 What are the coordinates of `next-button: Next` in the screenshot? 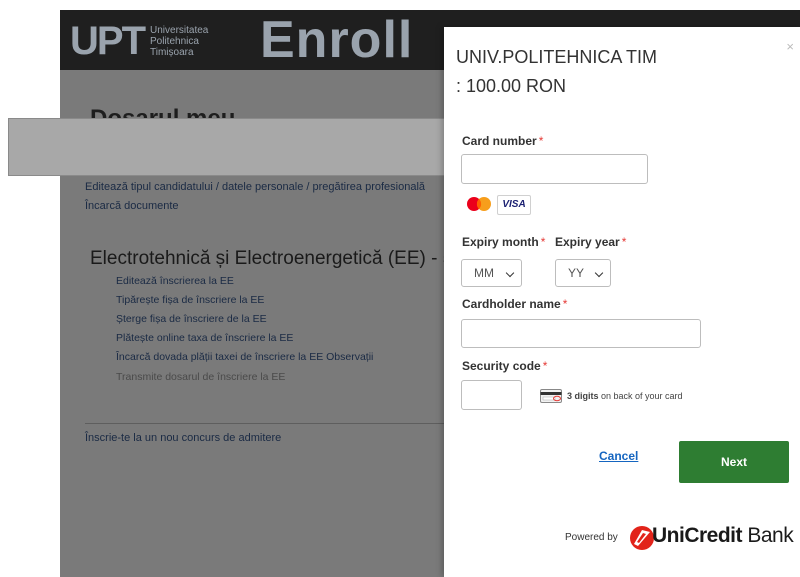 It's located at (734, 462).